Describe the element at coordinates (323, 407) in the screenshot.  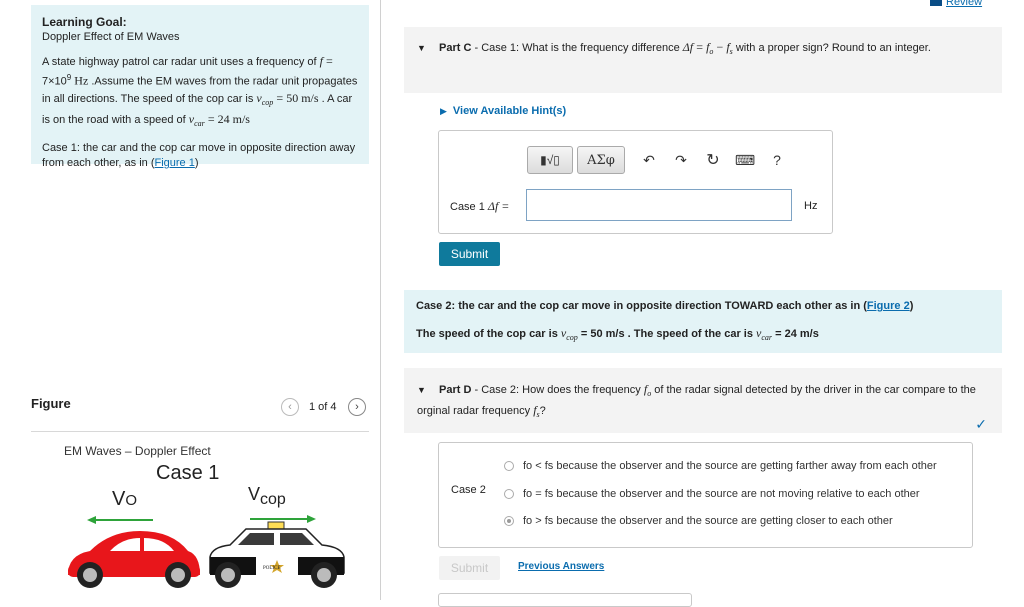
I see `figure-pager: 1 of 4` at that location.